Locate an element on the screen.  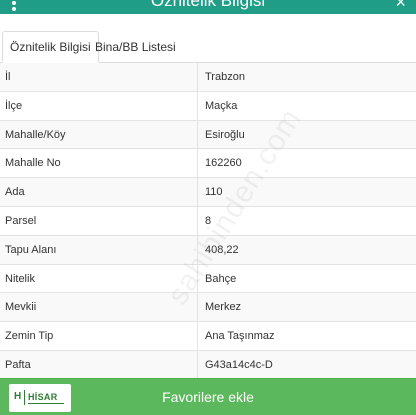
close-icon: × is located at coordinates (400, 6).